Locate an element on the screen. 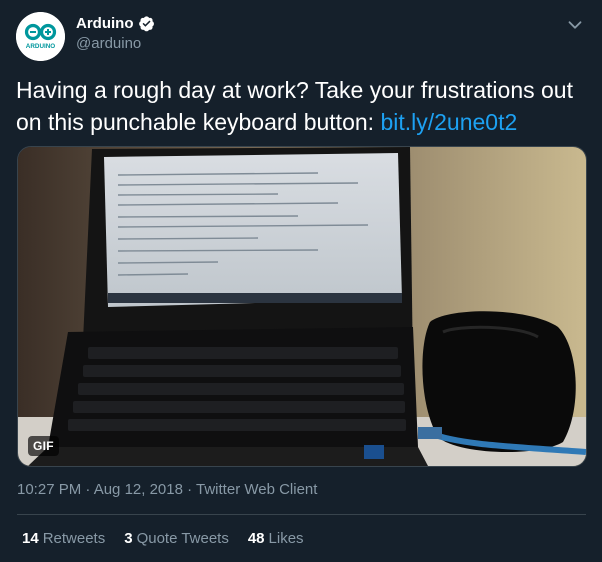  author-names: Arduino @arduino is located at coordinates (115, 33).